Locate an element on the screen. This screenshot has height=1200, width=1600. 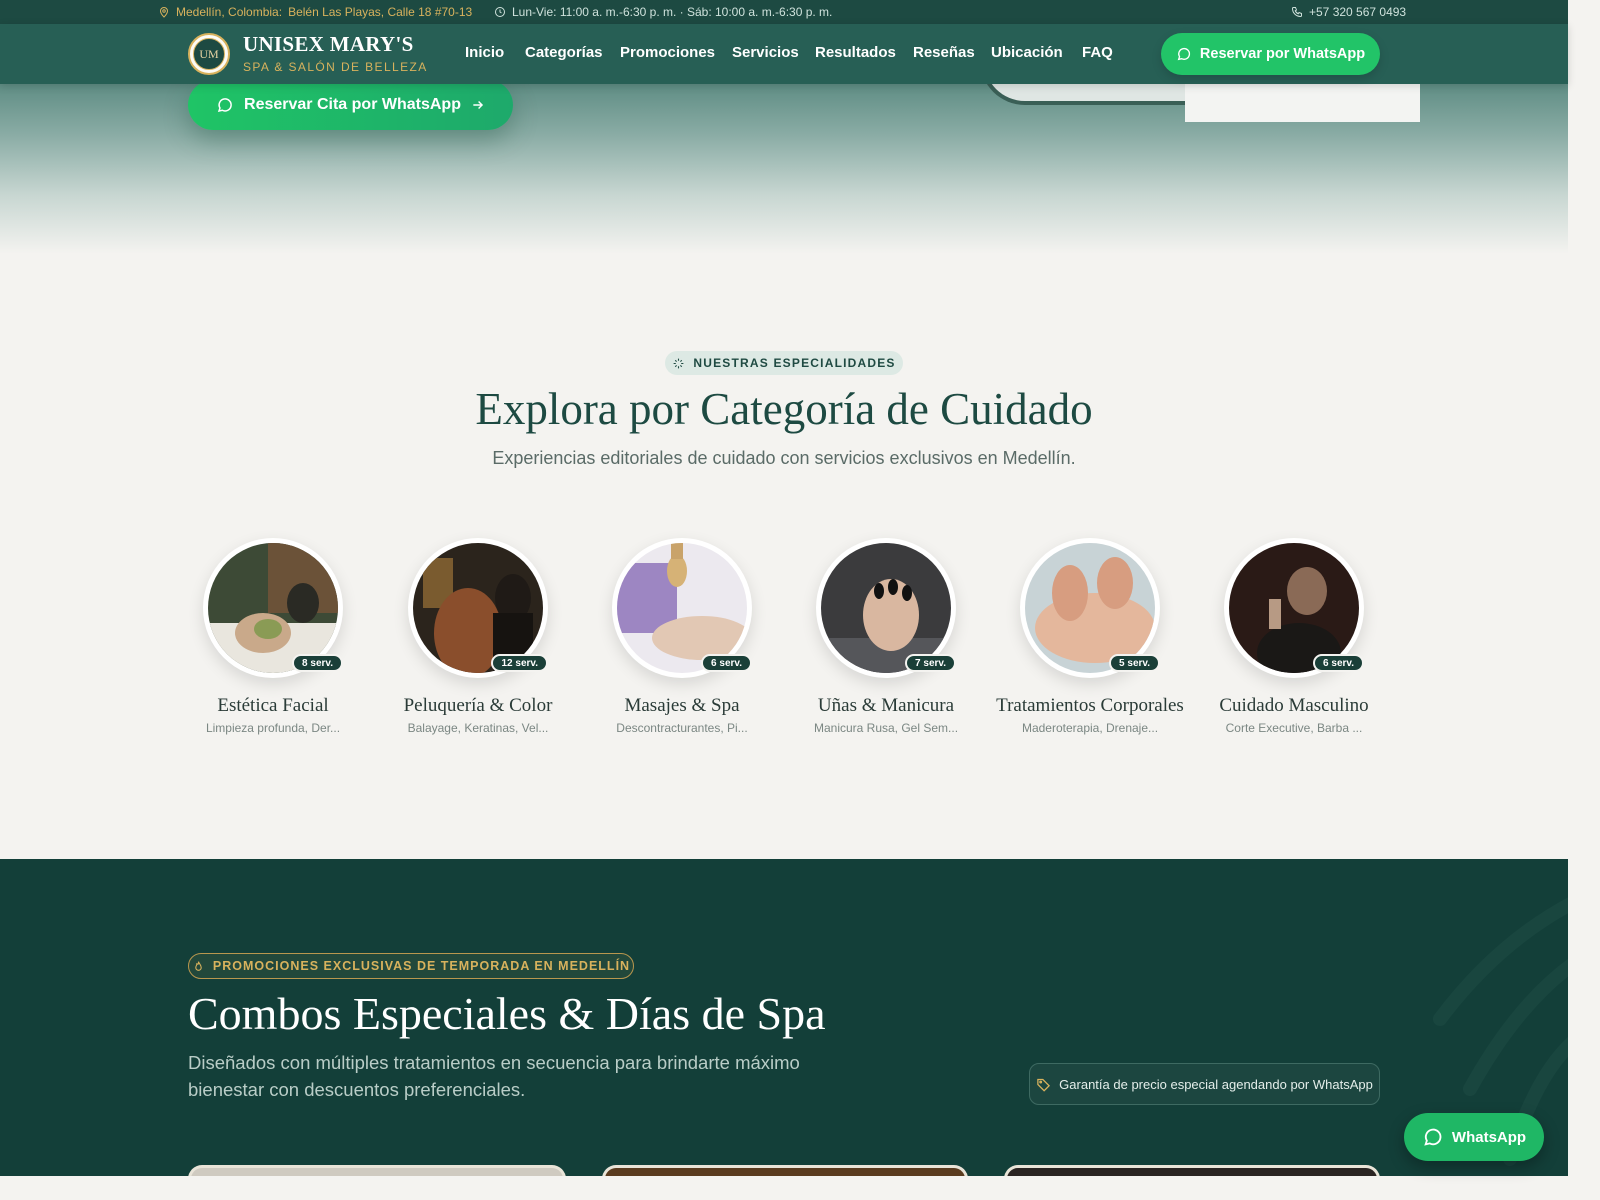
specialties-badge: NUESTRAS ESPECIALIDADES is located at coordinates (784, 363).